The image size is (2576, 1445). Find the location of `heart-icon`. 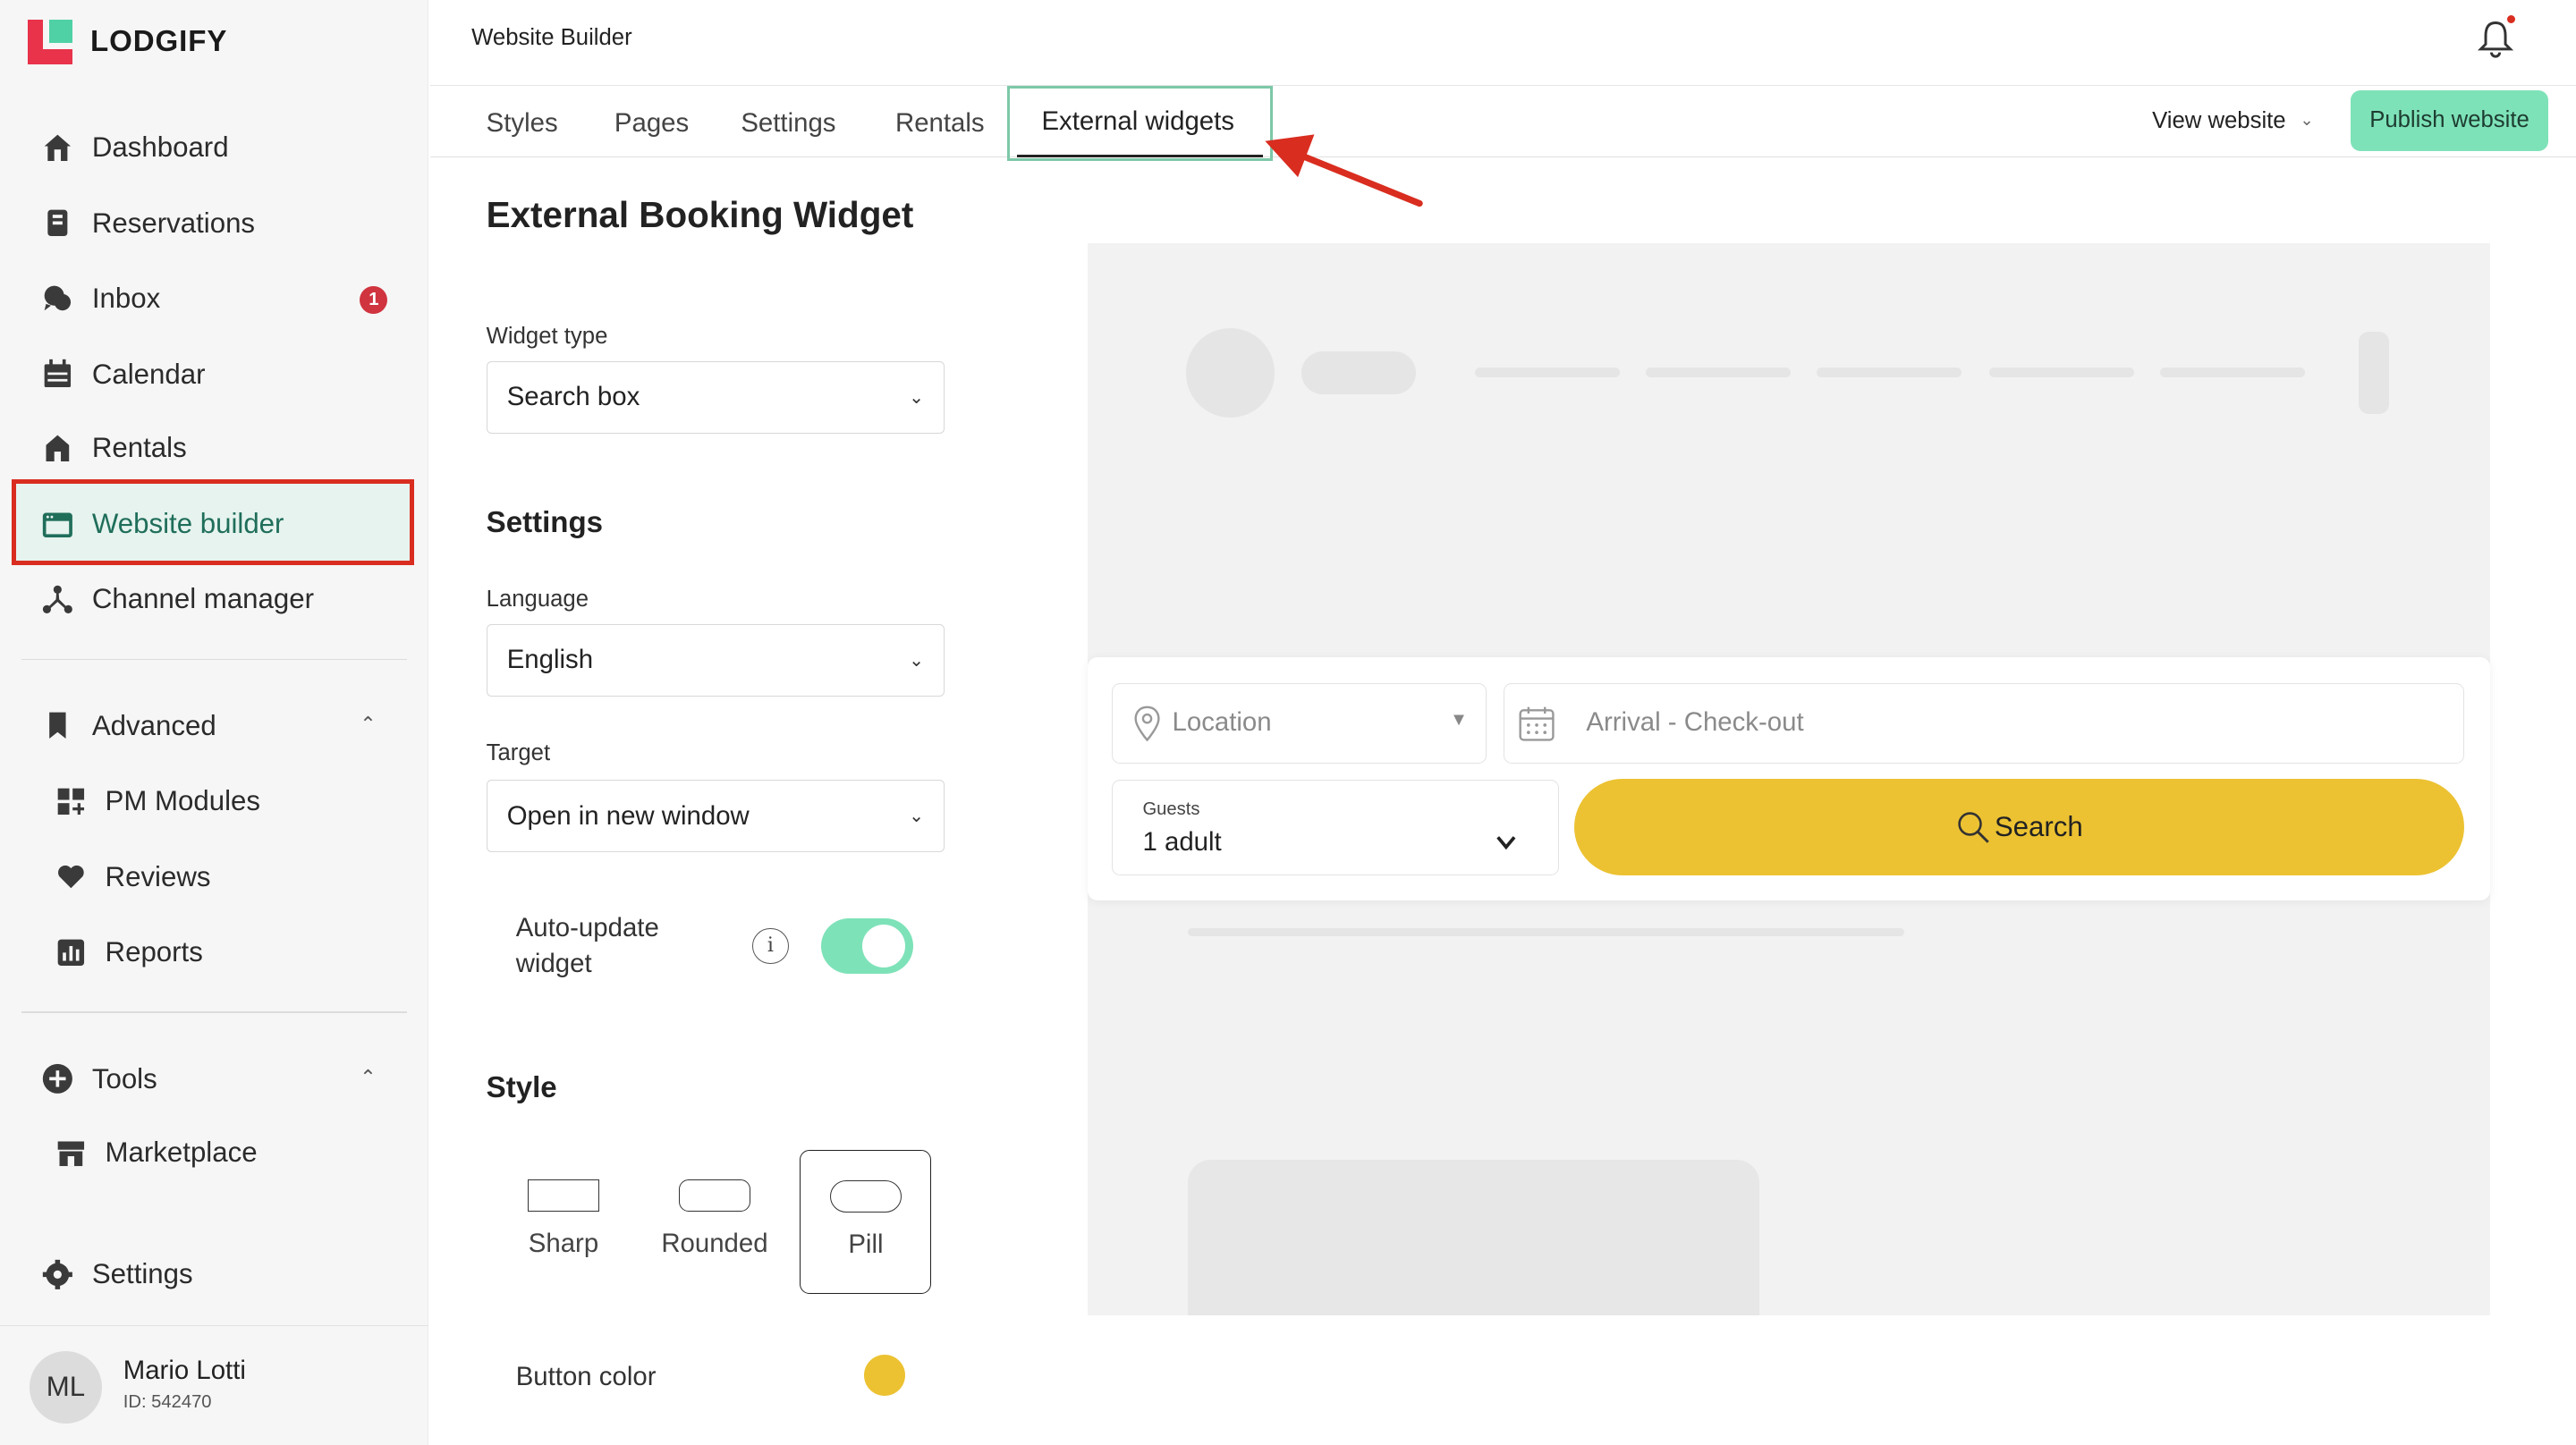

heart-icon is located at coordinates (71, 877).